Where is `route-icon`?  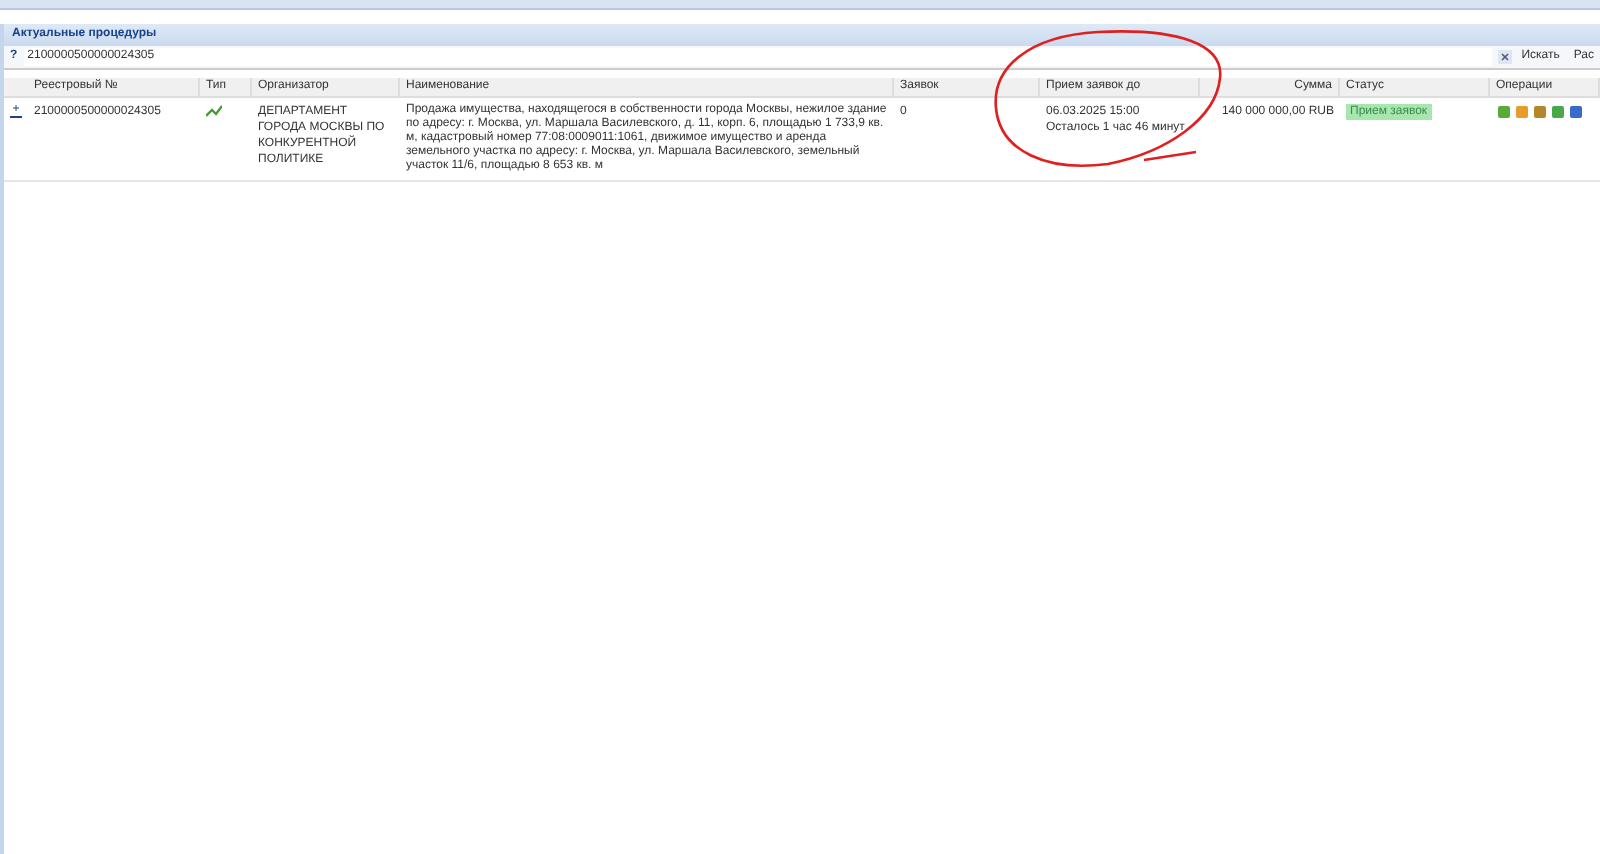 route-icon is located at coordinates (214, 111).